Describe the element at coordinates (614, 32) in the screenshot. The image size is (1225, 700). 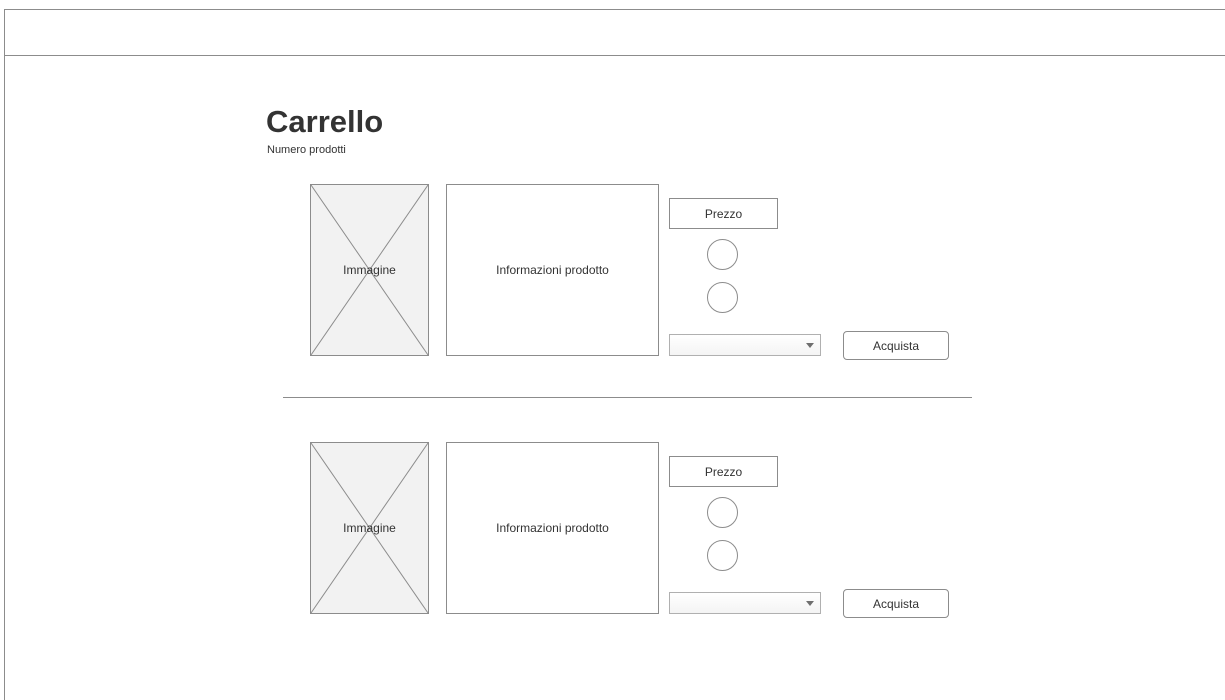
I see `header-bar` at that location.